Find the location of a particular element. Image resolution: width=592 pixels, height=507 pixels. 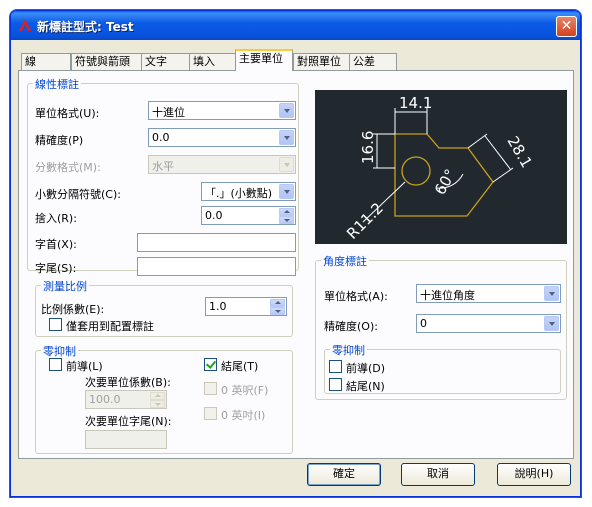

angular-dimensions-title: 角度標註 is located at coordinates (345, 261).